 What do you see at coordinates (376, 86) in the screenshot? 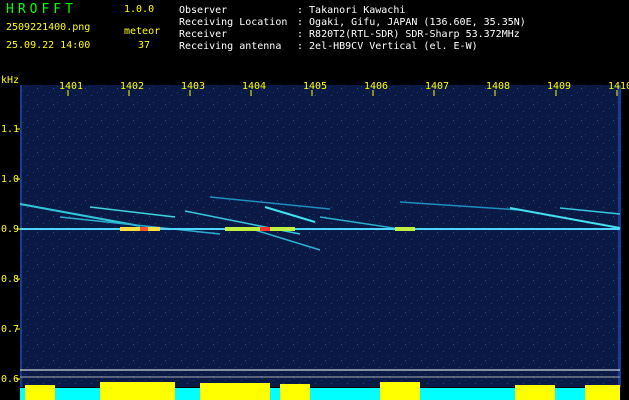
I see `x-tick-label: 1406` at bounding box center [376, 86].